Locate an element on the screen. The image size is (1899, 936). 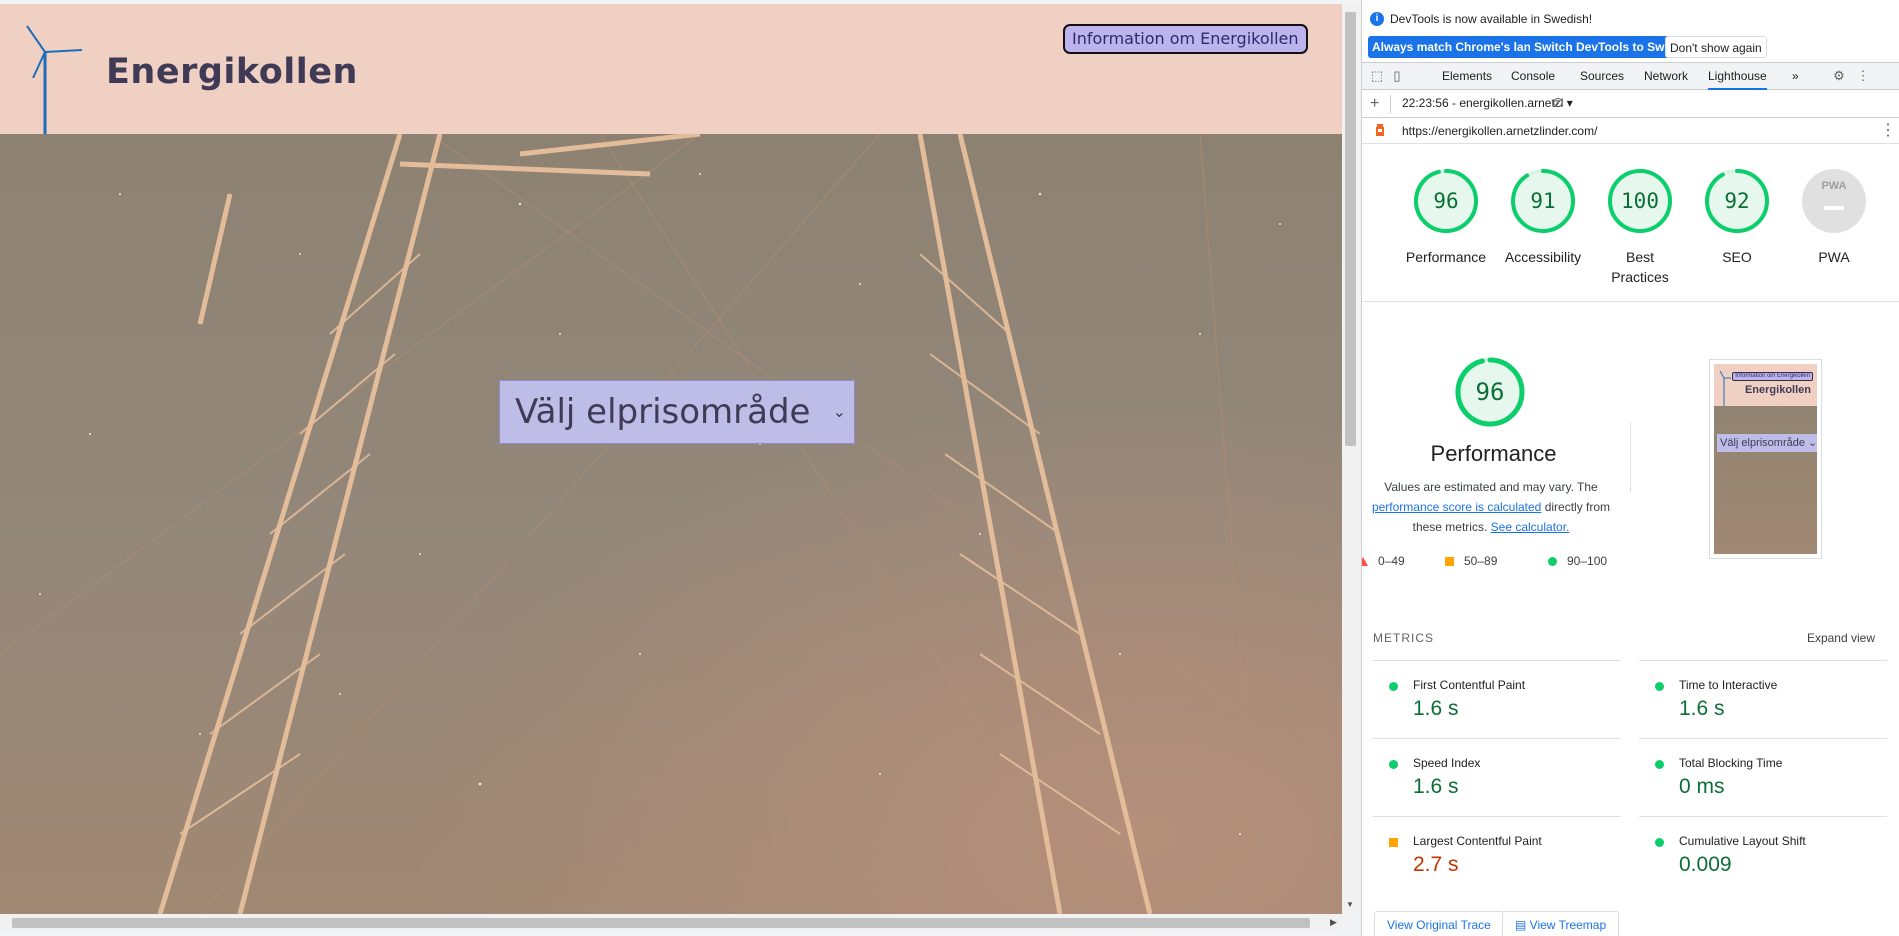
performance-title: Performance is located at coordinates (1493, 453).